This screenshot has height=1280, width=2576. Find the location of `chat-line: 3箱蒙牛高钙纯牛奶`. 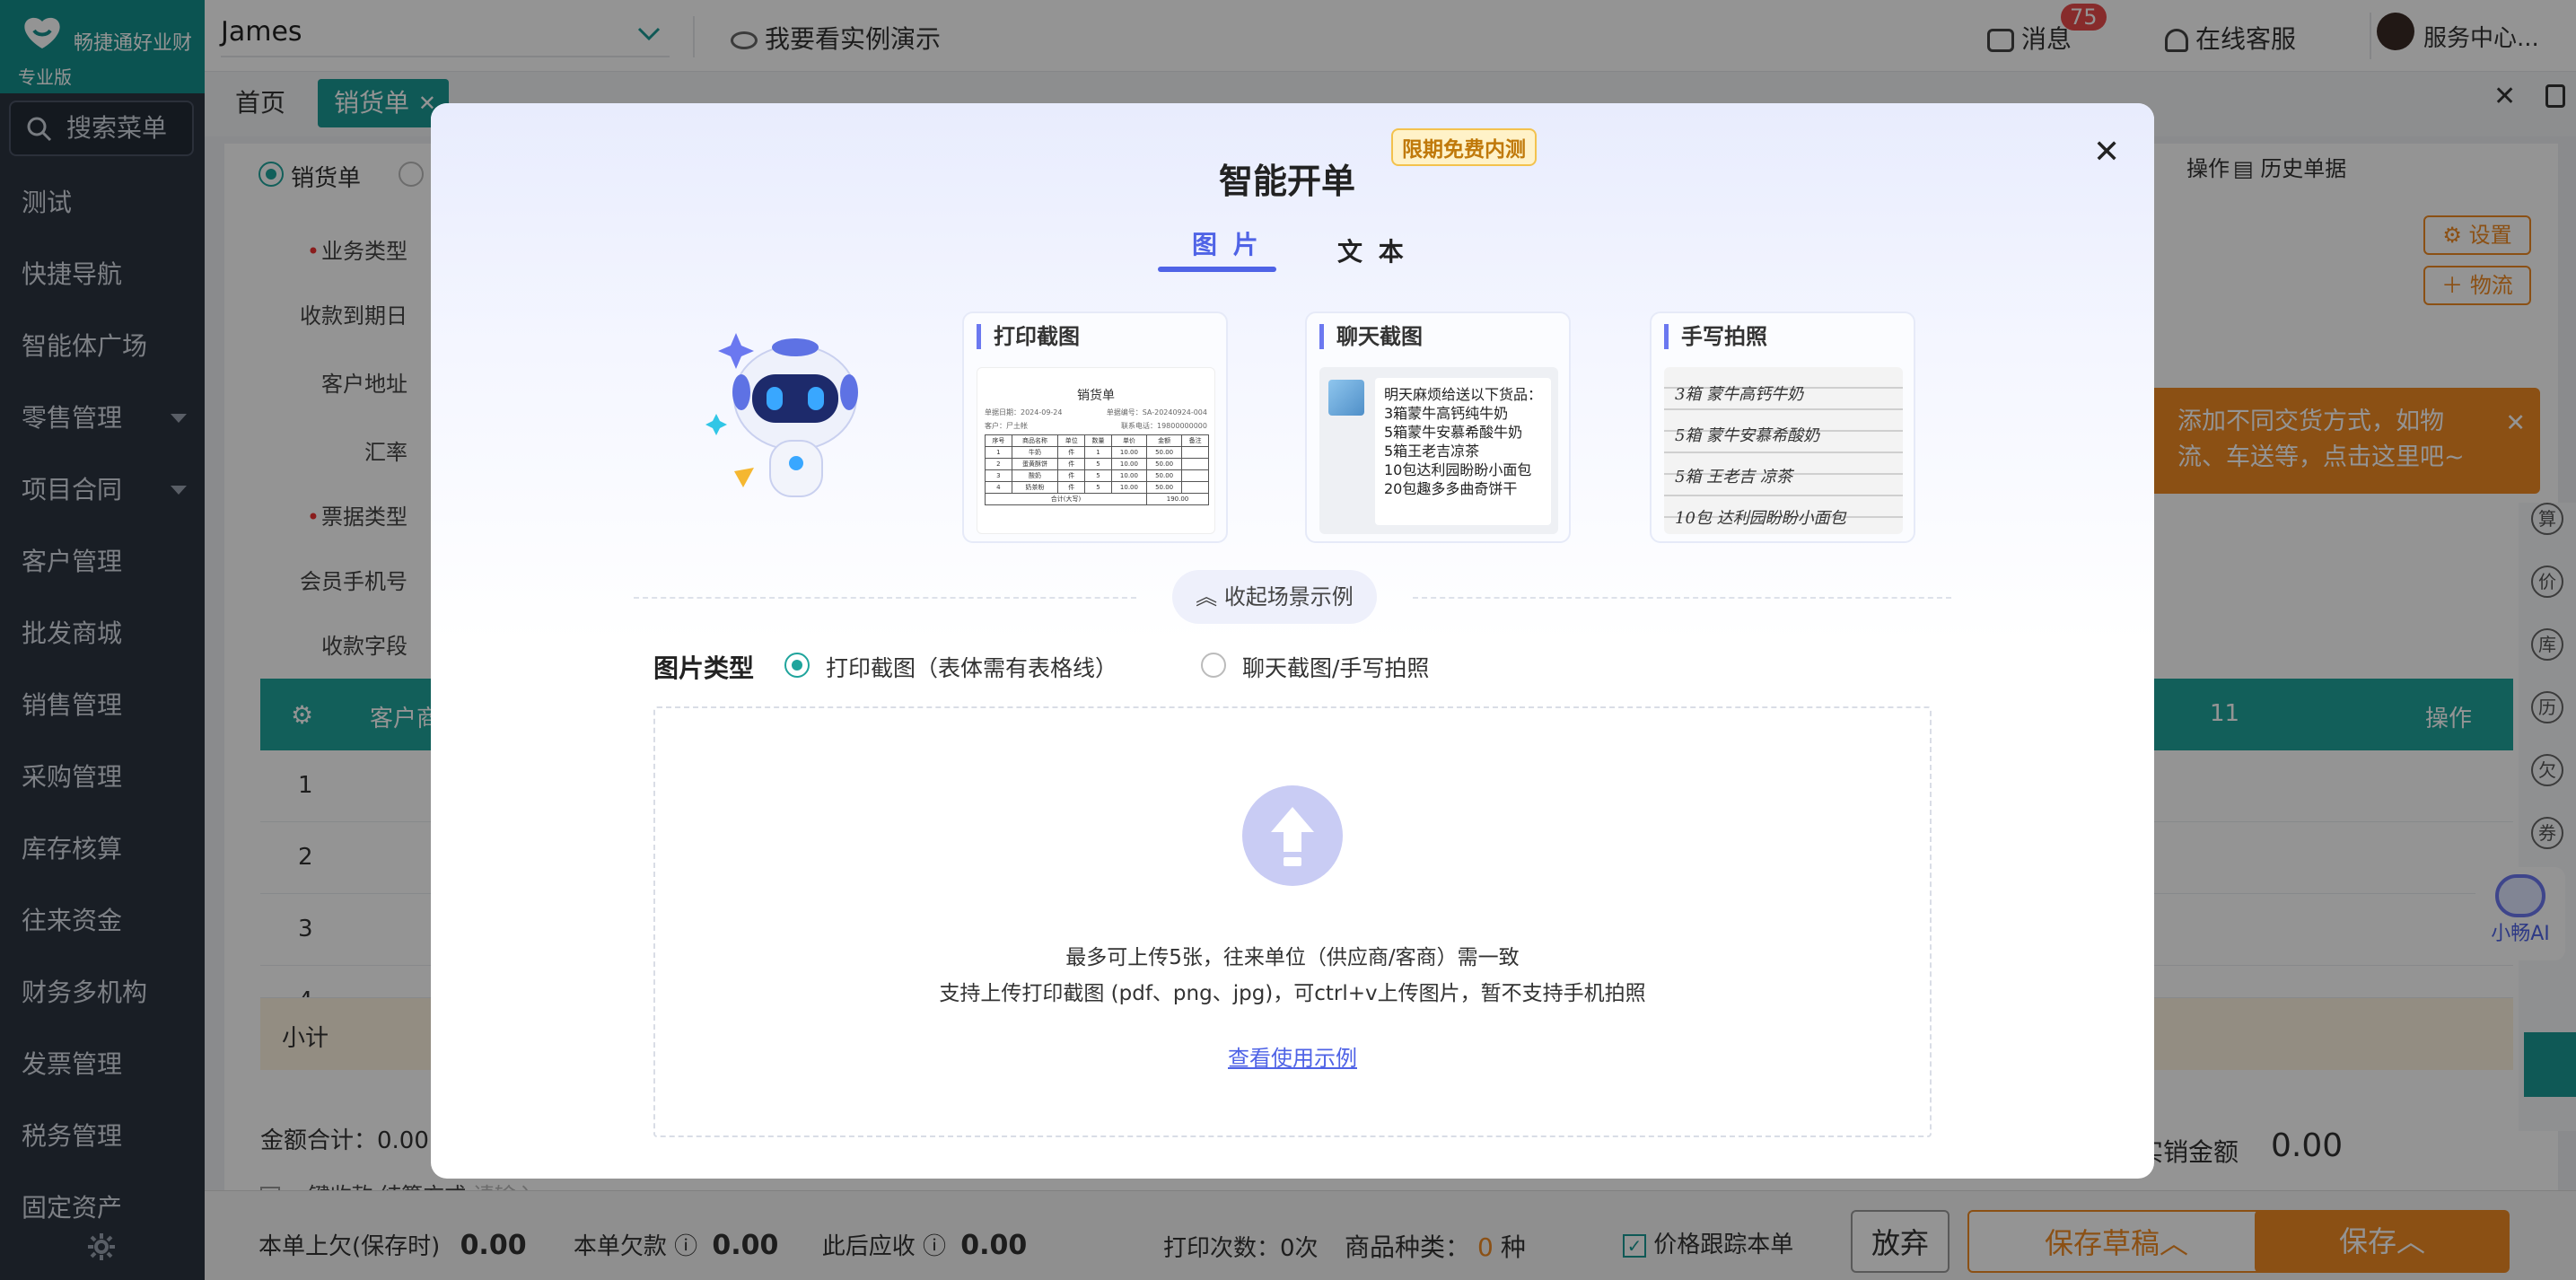

chat-line: 3箱蒙牛高钙纯牛奶 is located at coordinates (1446, 413).